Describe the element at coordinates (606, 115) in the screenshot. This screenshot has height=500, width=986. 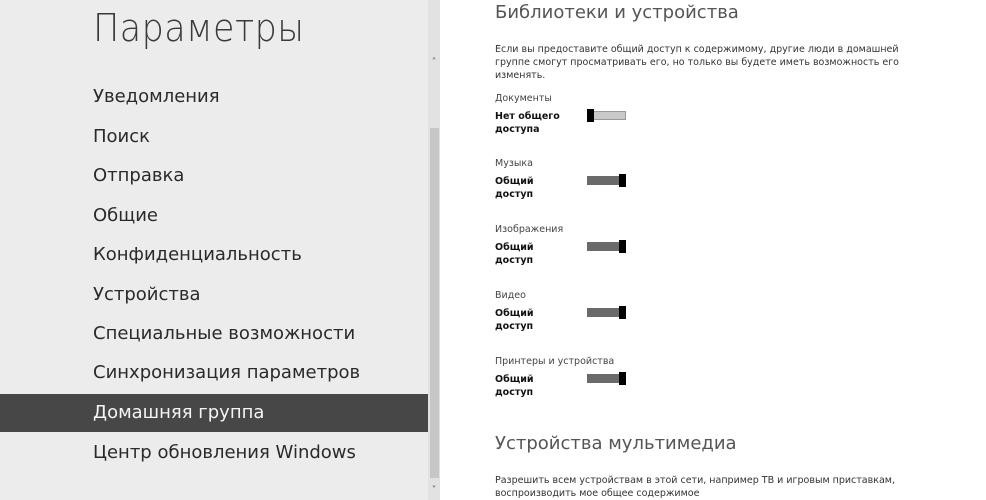
I see `documents-share-toggle` at that location.